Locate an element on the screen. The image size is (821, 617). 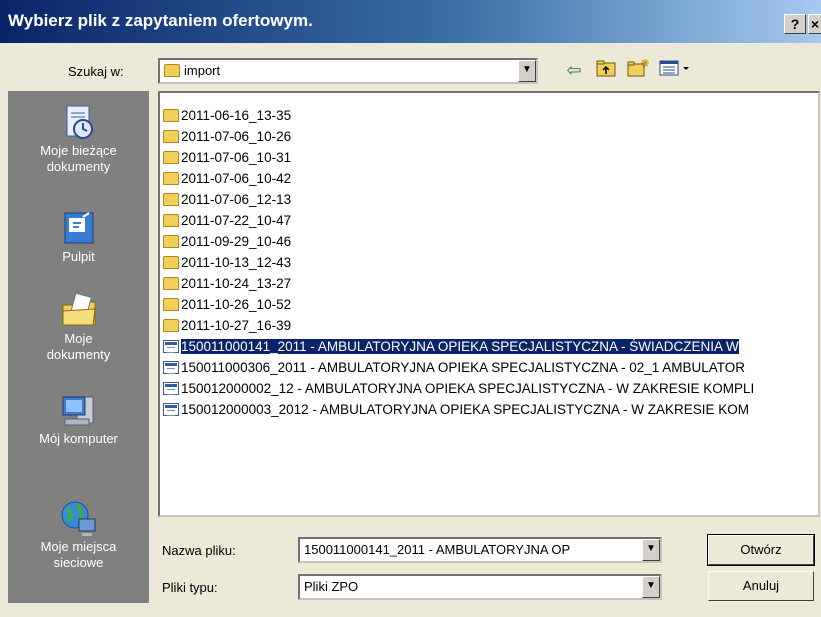
list-item: 2011-07-06_10-42 is located at coordinates (227, 178).